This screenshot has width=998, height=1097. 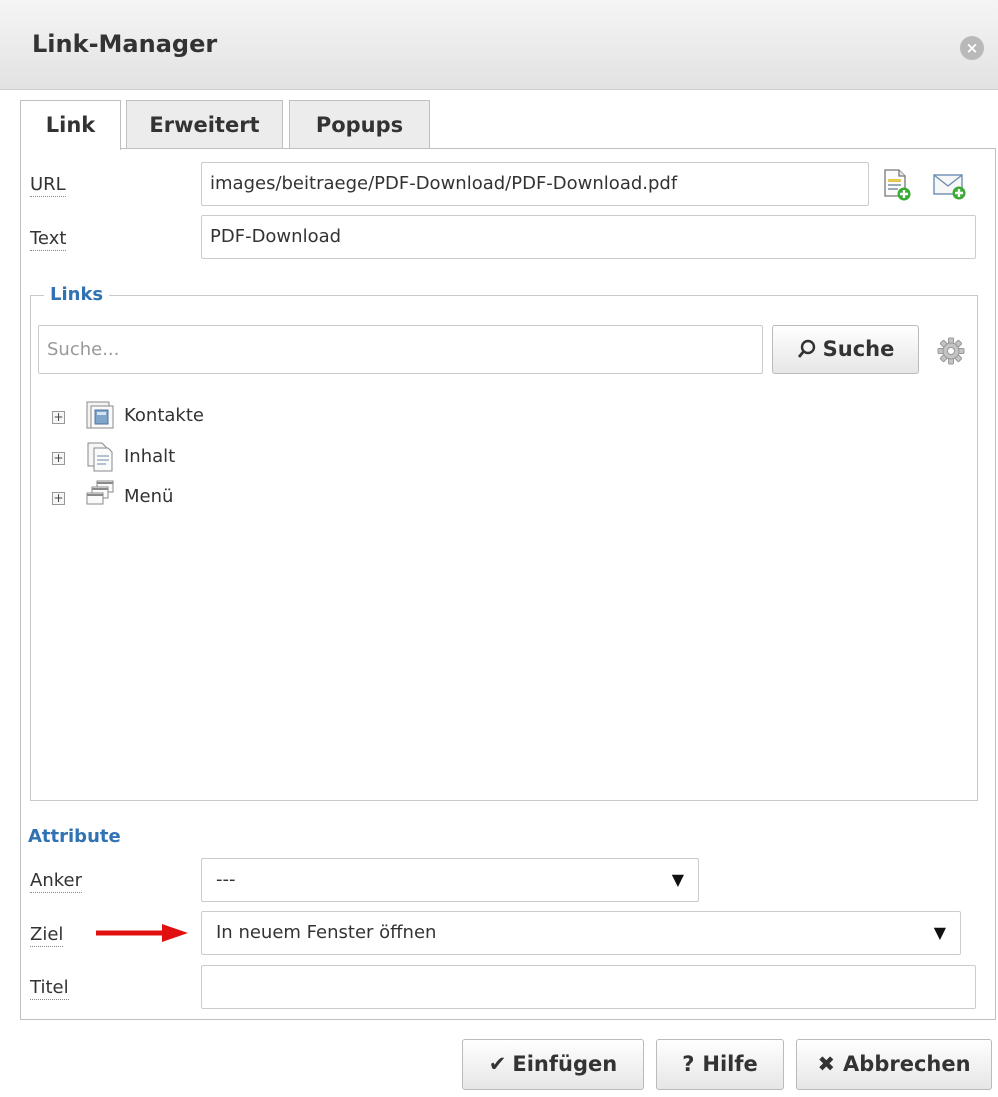 What do you see at coordinates (730, 1064) in the screenshot?
I see `help-button-label: Hilfe` at bounding box center [730, 1064].